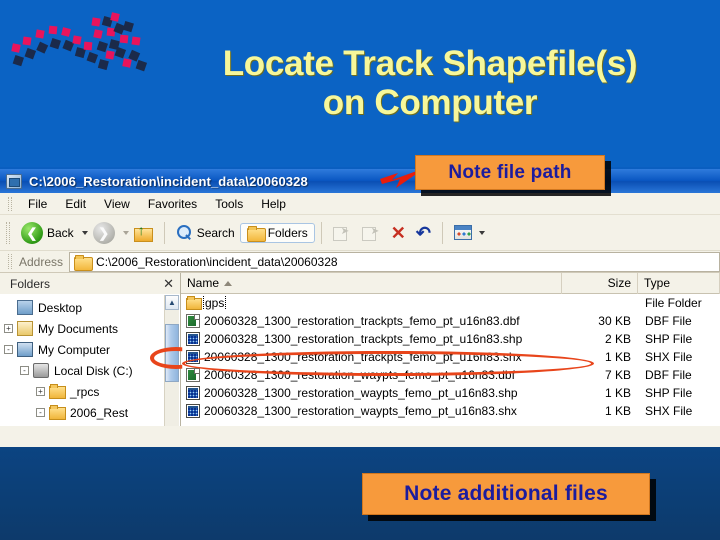  Describe the element at coordinates (371, 283) in the screenshot. I see `column-header-name: Name` at that location.